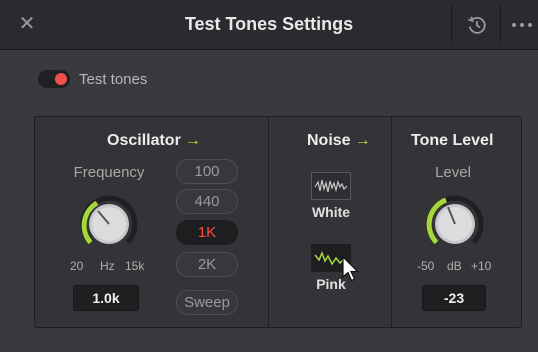  Describe the element at coordinates (207, 171) in the screenshot. I see `preset-100-button: 100` at that location.